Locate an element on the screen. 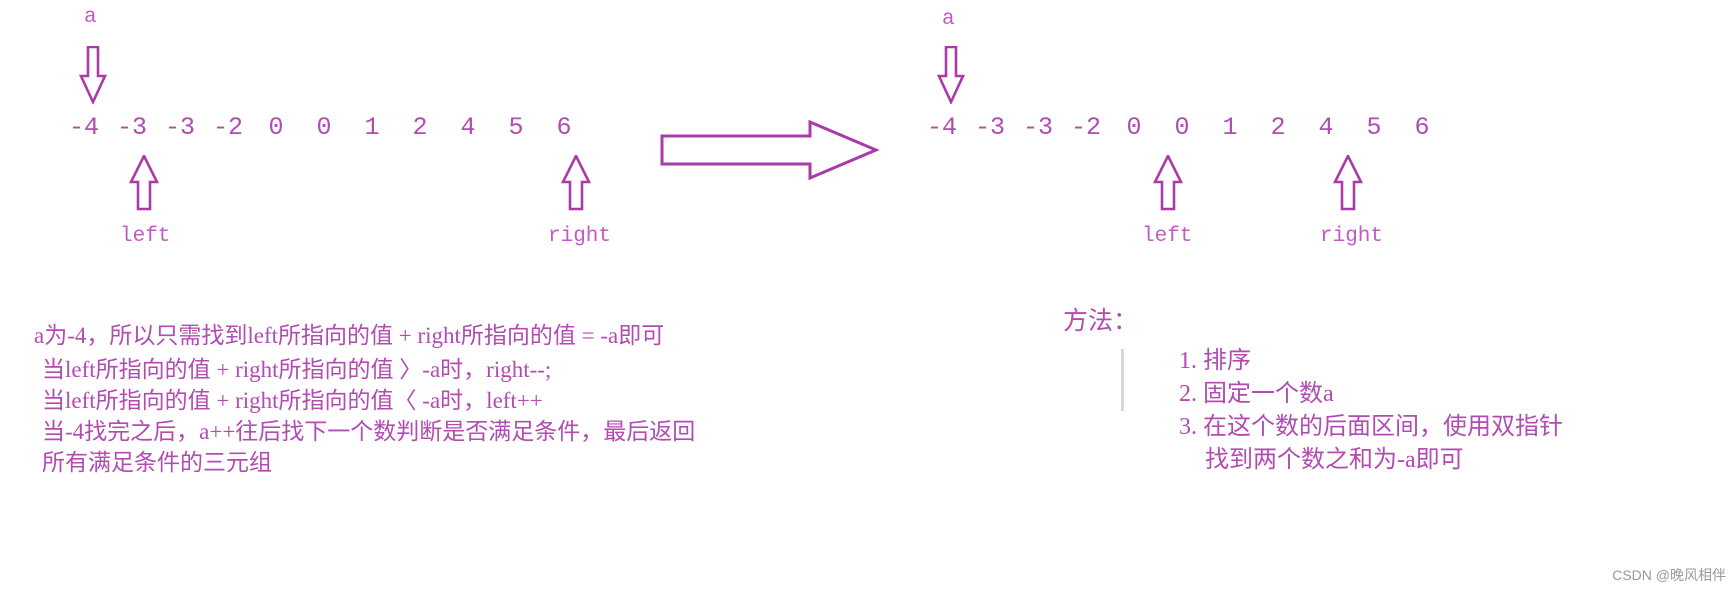 The image size is (1736, 591). method-heading: 方法： is located at coordinates (1101, 321).